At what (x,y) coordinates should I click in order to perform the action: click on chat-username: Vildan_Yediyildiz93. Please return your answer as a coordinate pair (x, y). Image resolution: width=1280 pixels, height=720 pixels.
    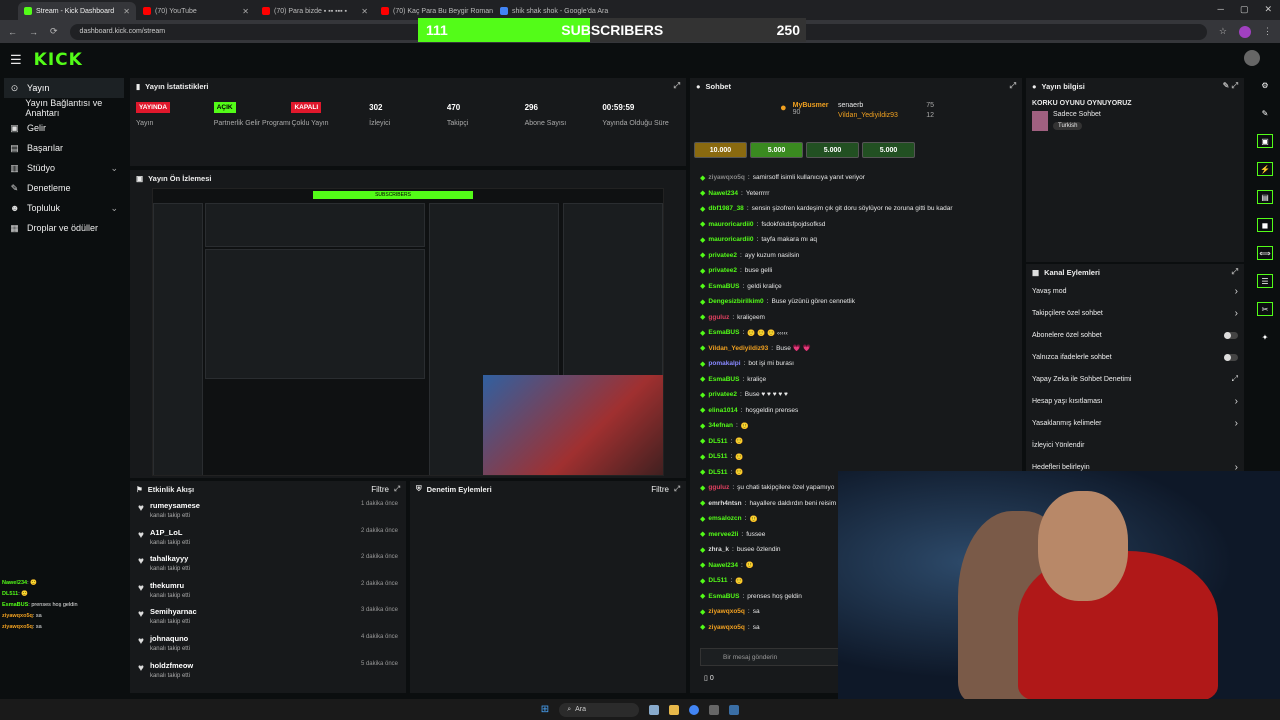
    Looking at the image, I should click on (738, 348).